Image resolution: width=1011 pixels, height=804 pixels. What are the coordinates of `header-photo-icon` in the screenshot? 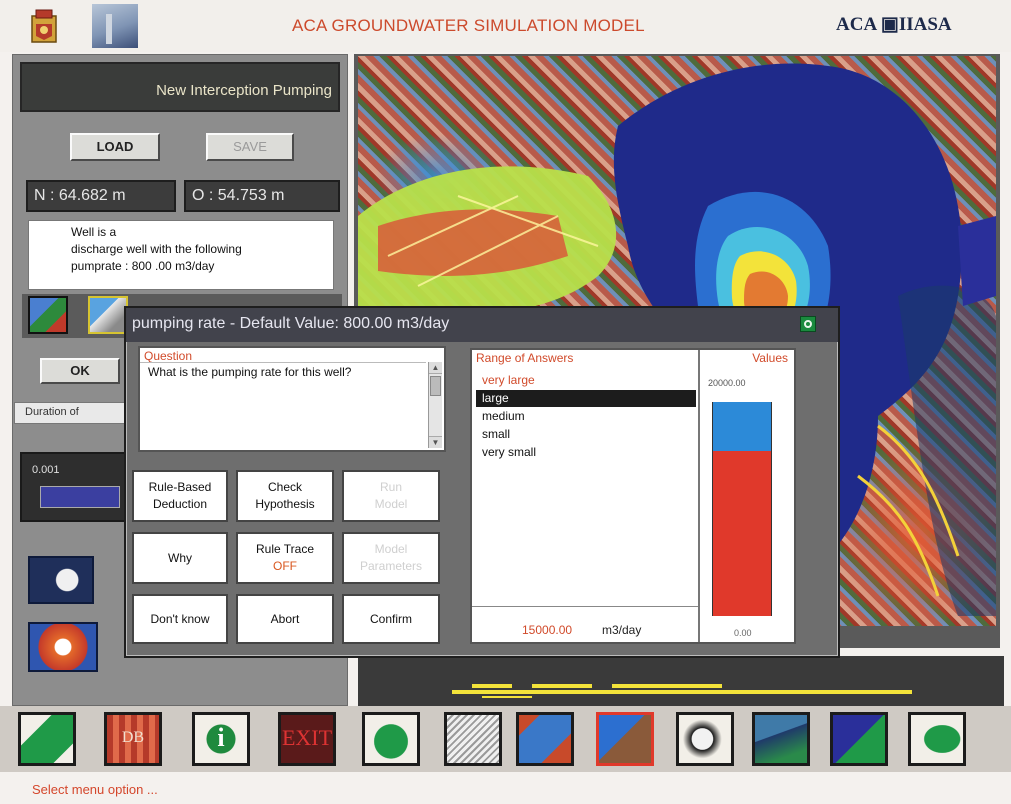 It's located at (115, 26).